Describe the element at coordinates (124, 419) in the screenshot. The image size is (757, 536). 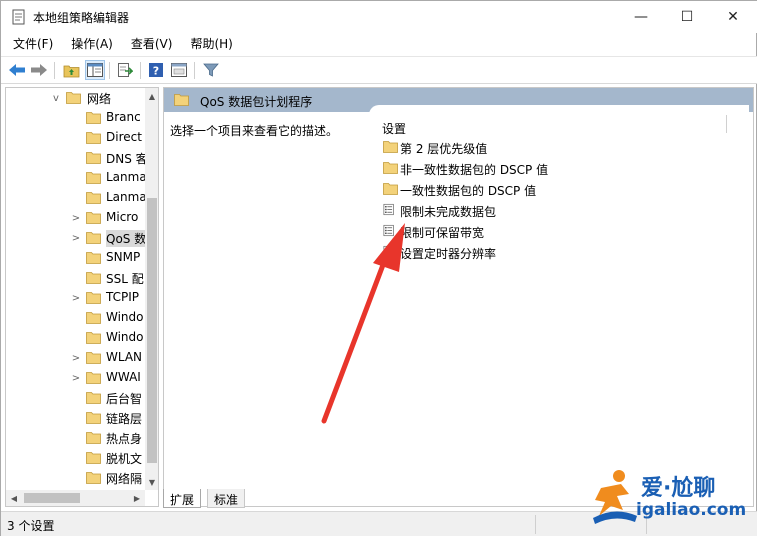
I see `tree-item-label: 链路层` at that location.